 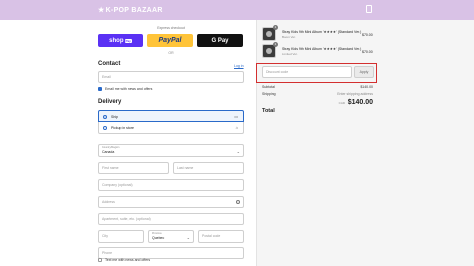 What do you see at coordinates (171, 150) in the screenshot?
I see `country-select: Country/Region Canada ⌄` at bounding box center [171, 150].